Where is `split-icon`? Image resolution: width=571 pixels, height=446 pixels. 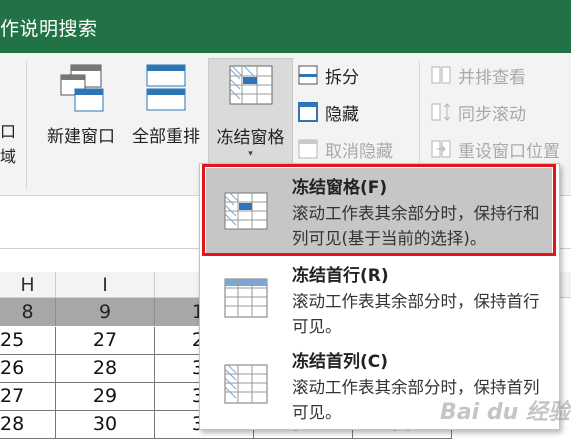
split-icon is located at coordinates (308, 75).